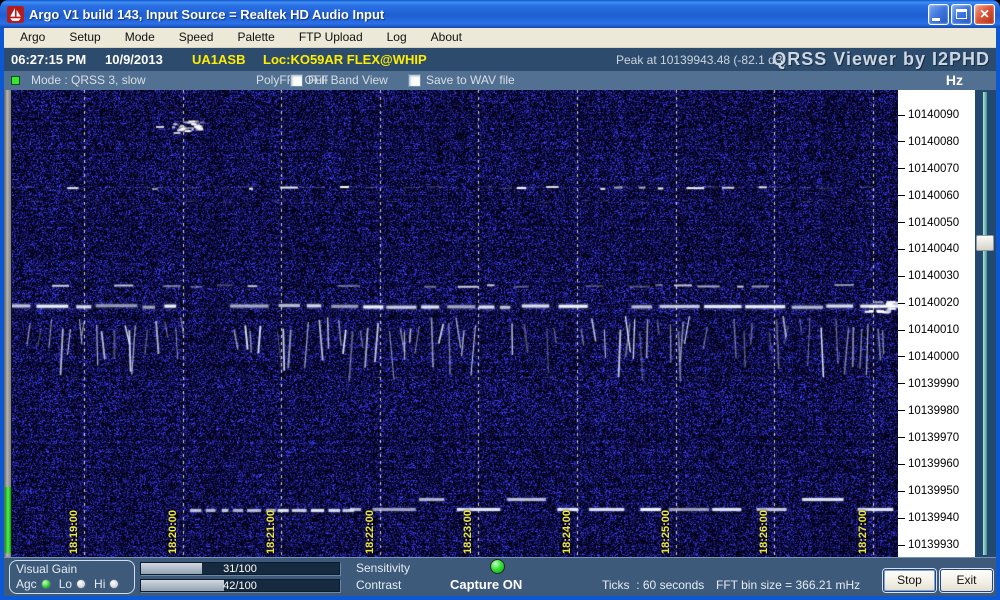 The image size is (1000, 600). What do you see at coordinates (928, 276) in the screenshot?
I see `freq-scale-label: 10140030` at bounding box center [928, 276].